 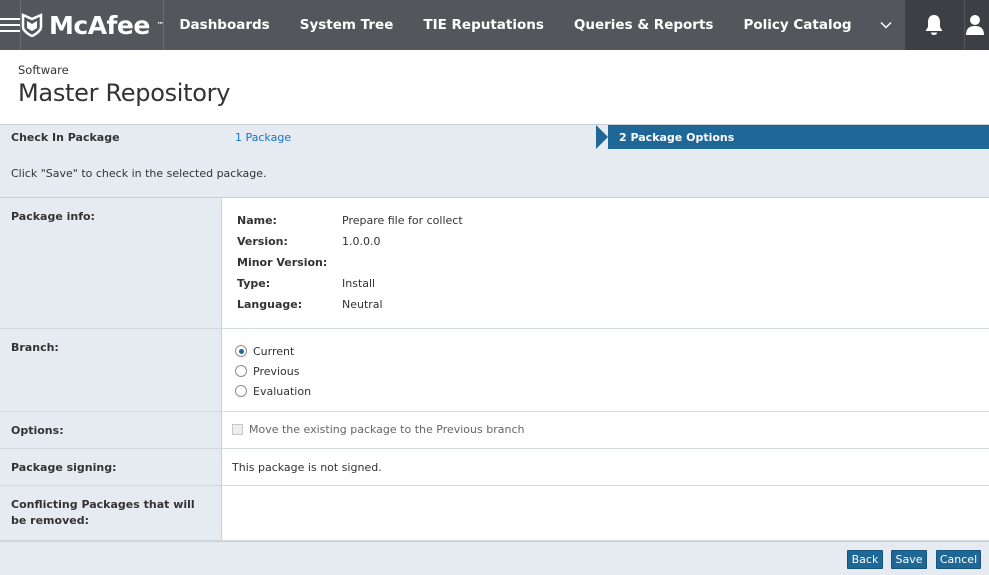 I want to click on trademark-mark: ™, so click(x=160, y=25).